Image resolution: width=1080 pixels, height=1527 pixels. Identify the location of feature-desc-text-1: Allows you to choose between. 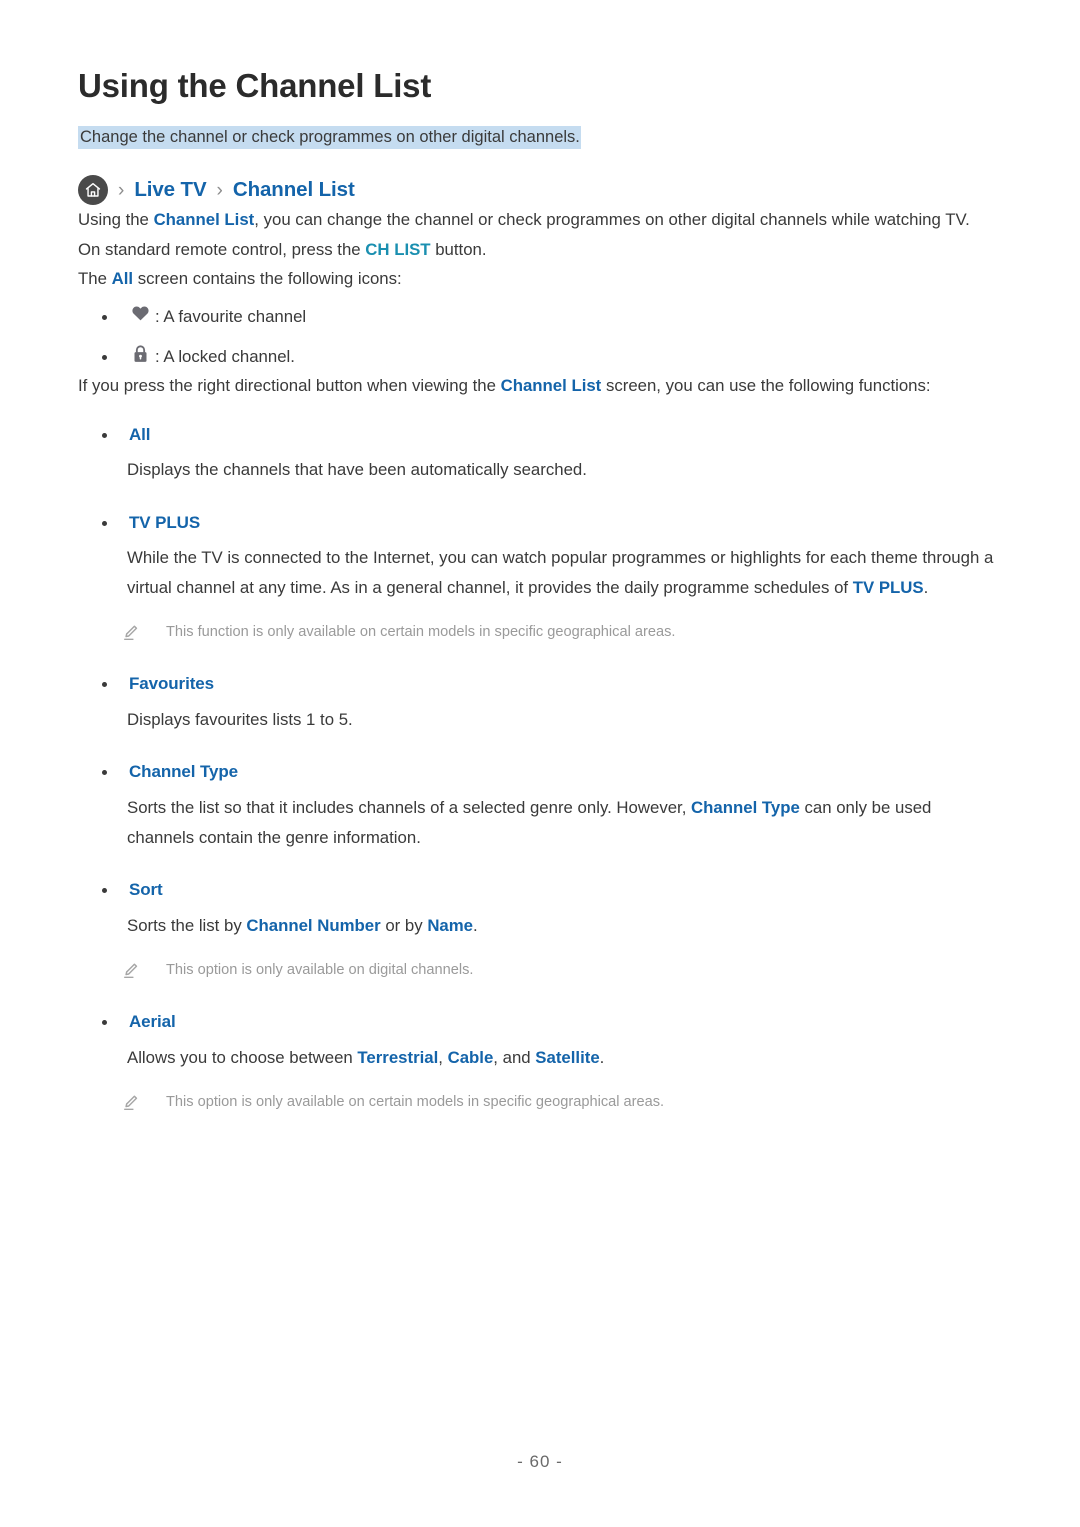
(242, 1058).